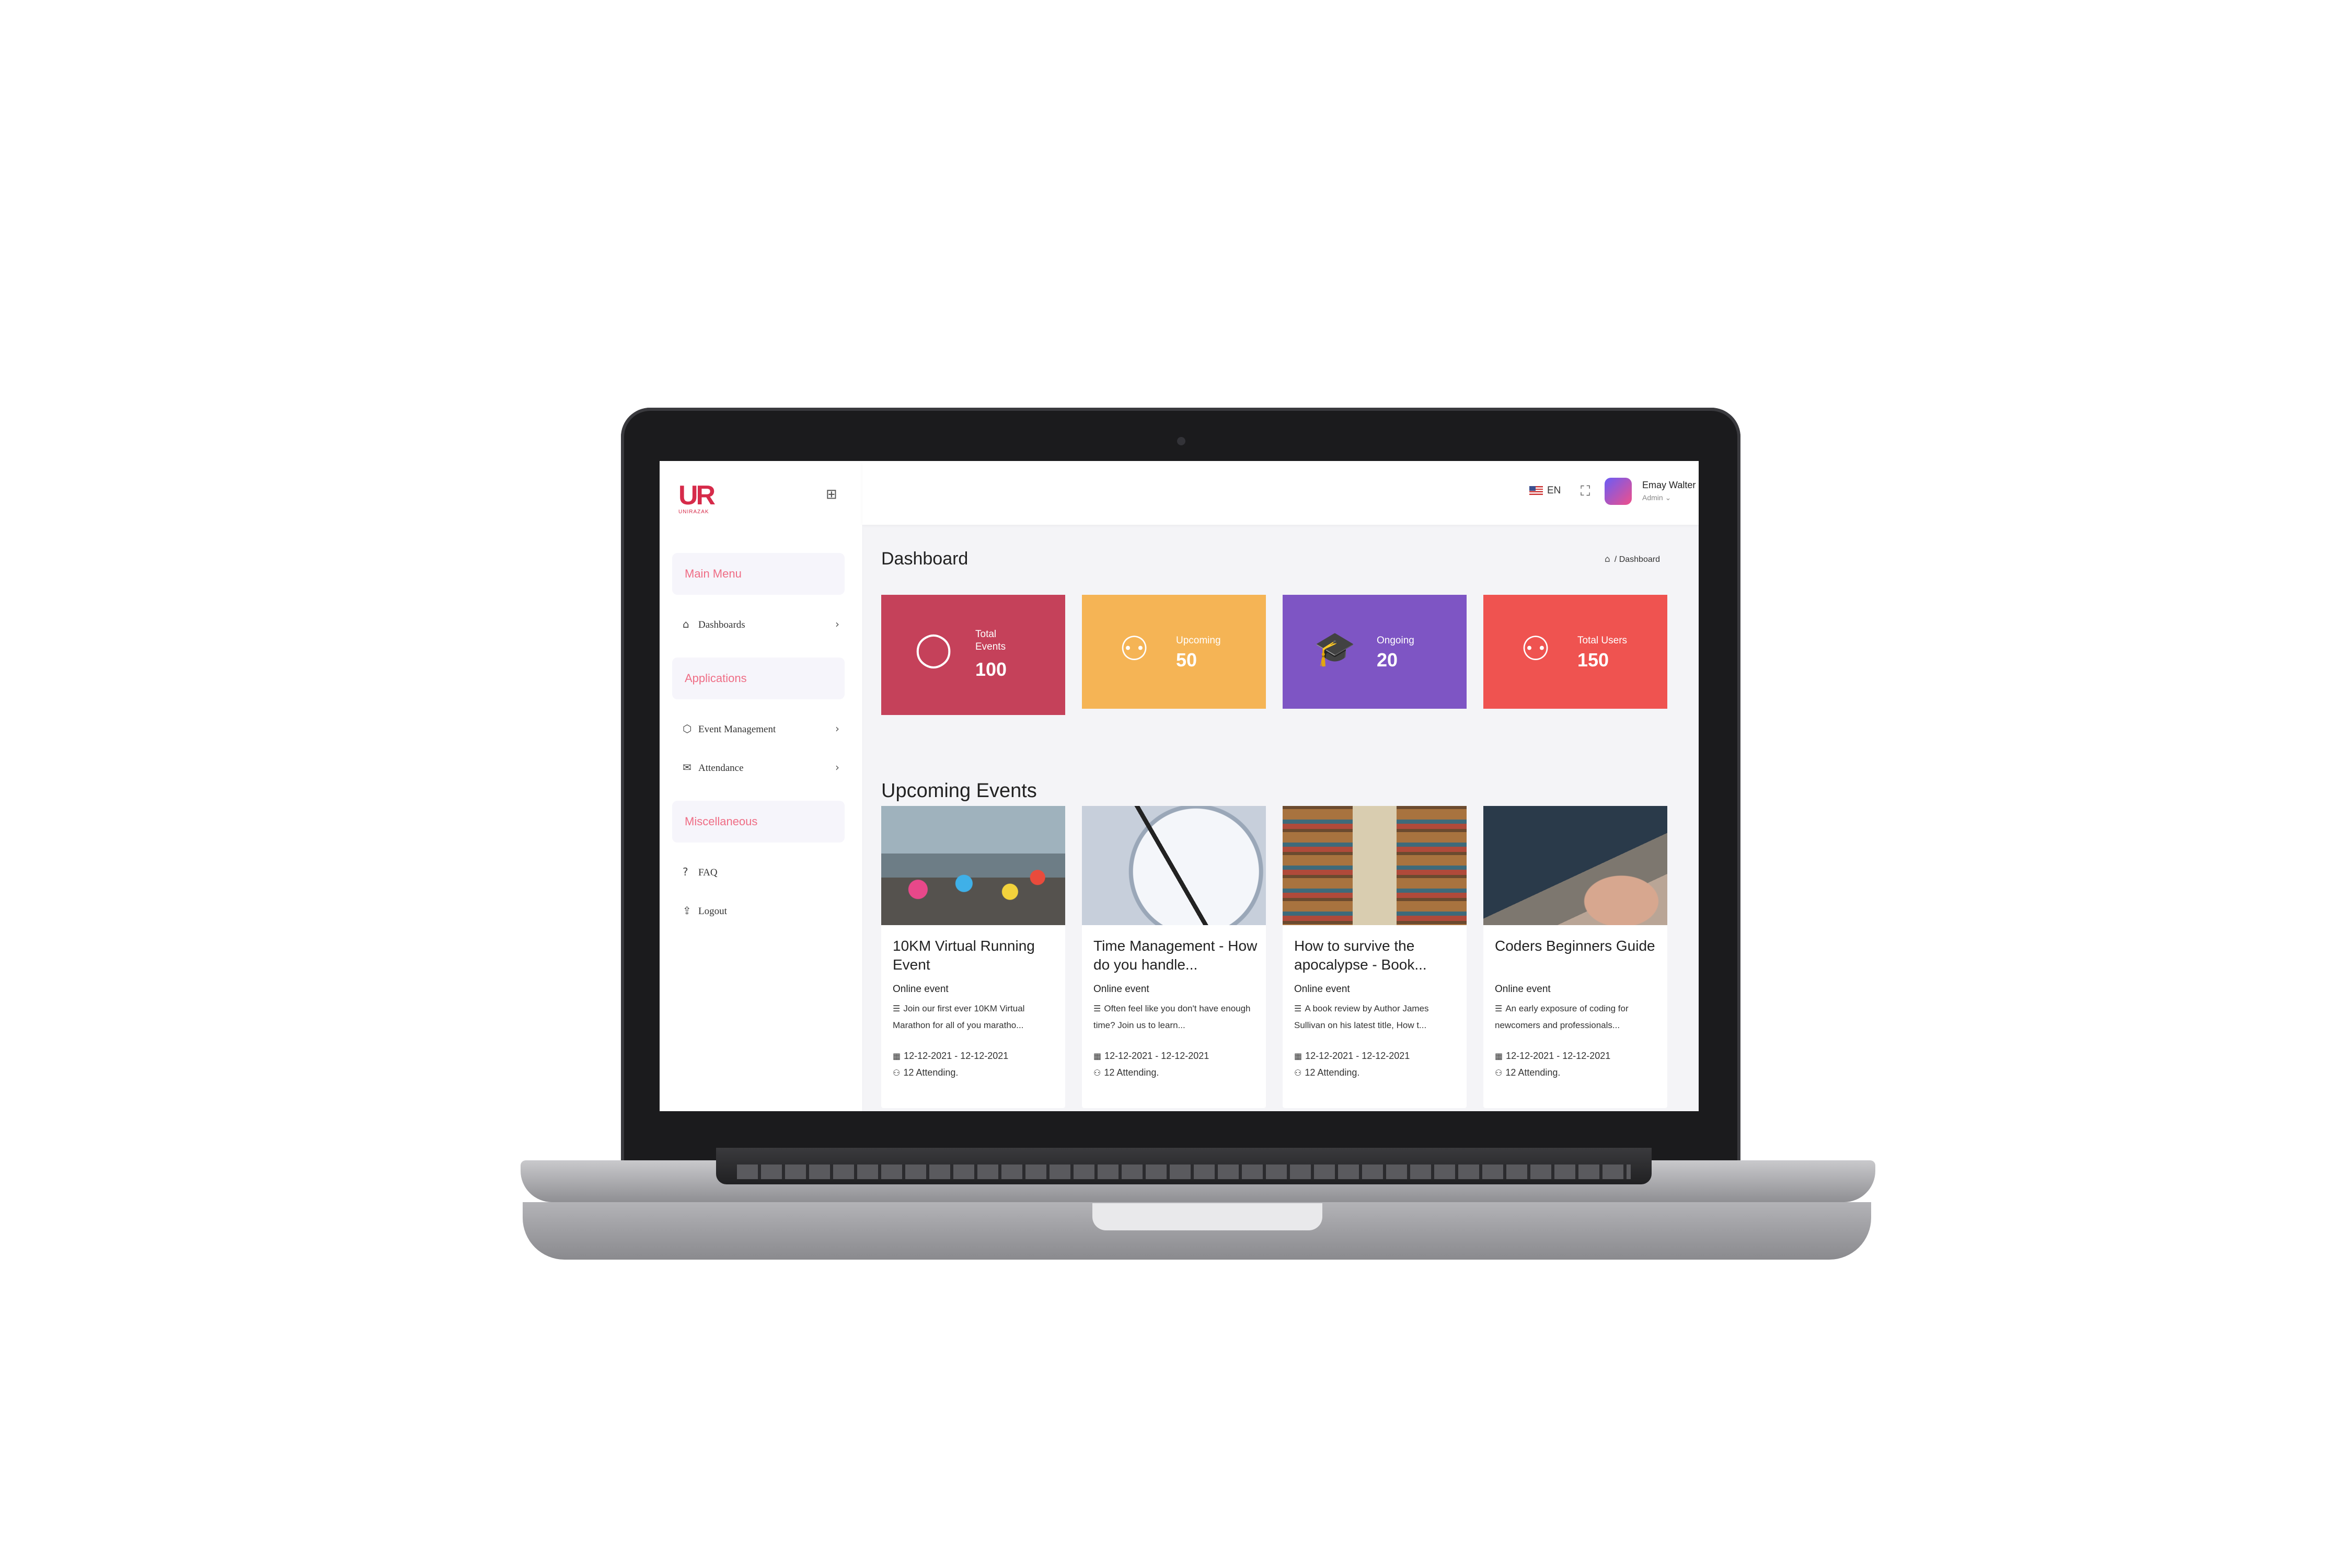 This screenshot has width=2352, height=1568. What do you see at coordinates (761, 871) in the screenshot?
I see `sidebar-item-faq: ? FAQ` at bounding box center [761, 871].